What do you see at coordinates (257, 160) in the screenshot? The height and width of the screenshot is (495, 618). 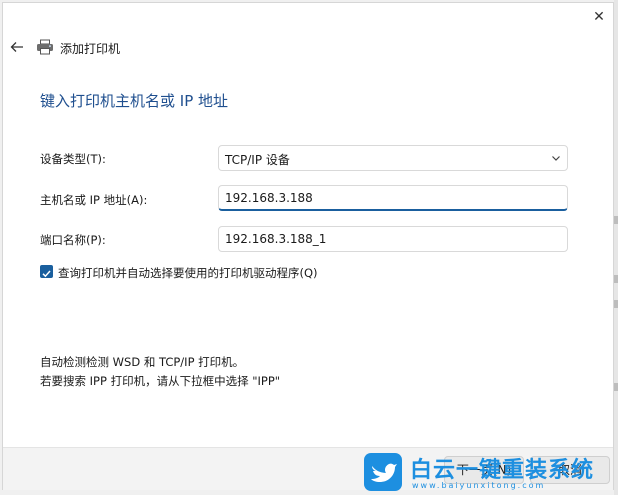 I see `device-type-value: TCP/IP 设备` at bounding box center [257, 160].